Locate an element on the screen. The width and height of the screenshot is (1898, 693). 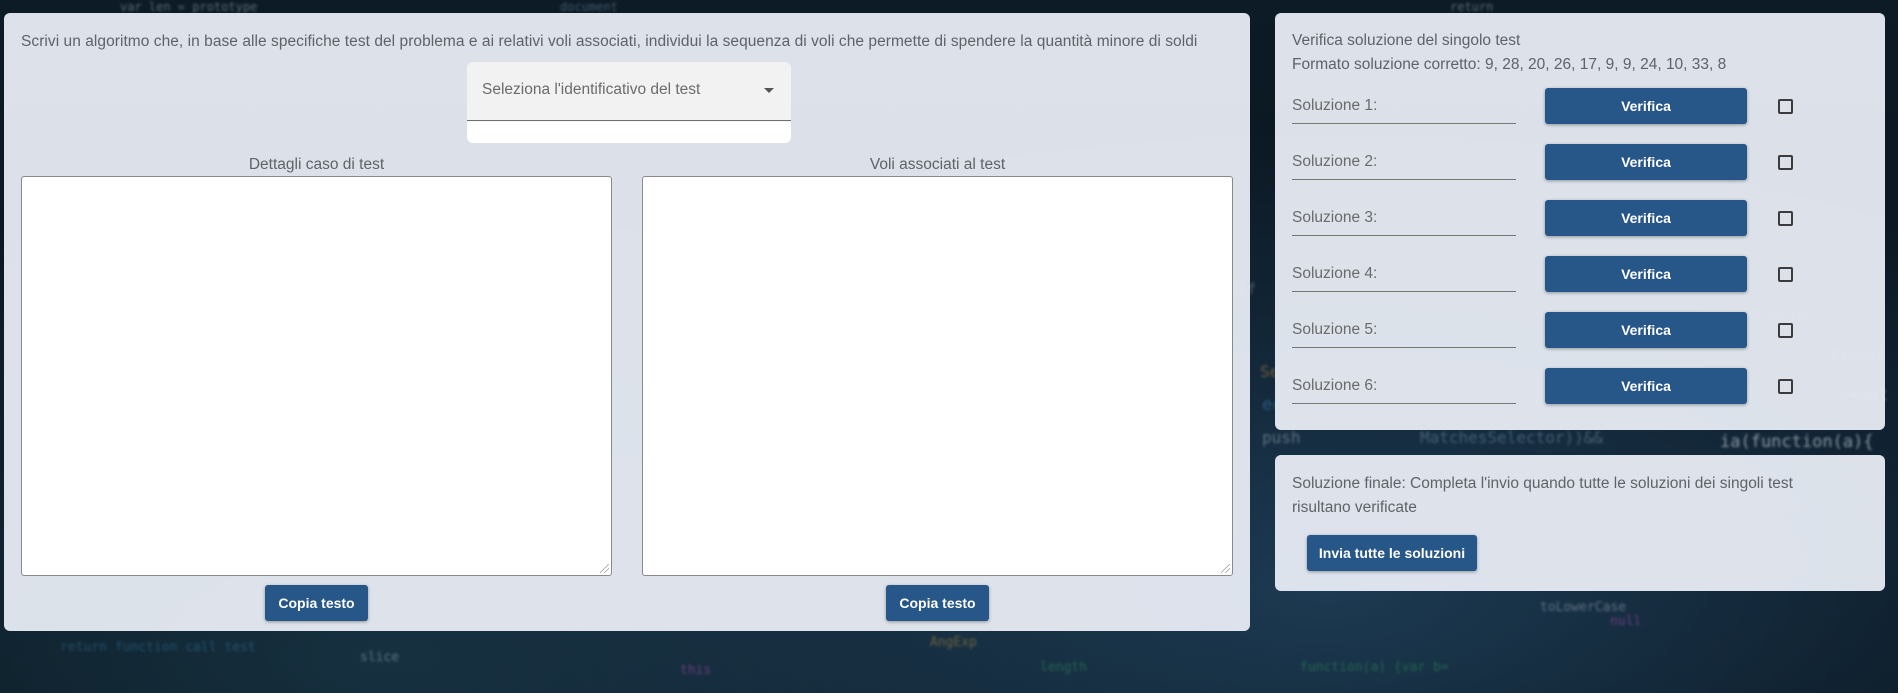
solution-row: Soluzione 4: Verifica is located at coordinates (1580, 278).